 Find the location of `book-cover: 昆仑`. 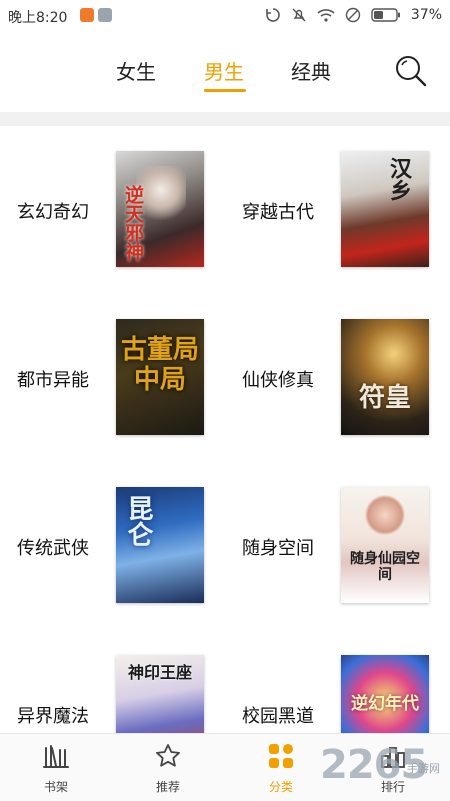

book-cover: 昆仑 is located at coordinates (160, 545).